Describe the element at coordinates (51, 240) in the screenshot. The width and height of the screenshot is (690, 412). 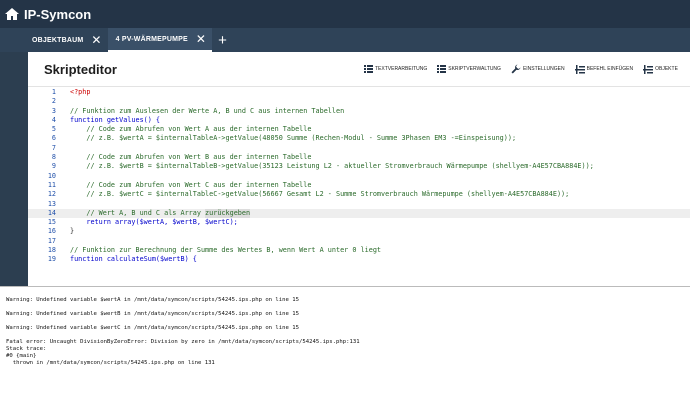
I see `line-number: 17` at that location.